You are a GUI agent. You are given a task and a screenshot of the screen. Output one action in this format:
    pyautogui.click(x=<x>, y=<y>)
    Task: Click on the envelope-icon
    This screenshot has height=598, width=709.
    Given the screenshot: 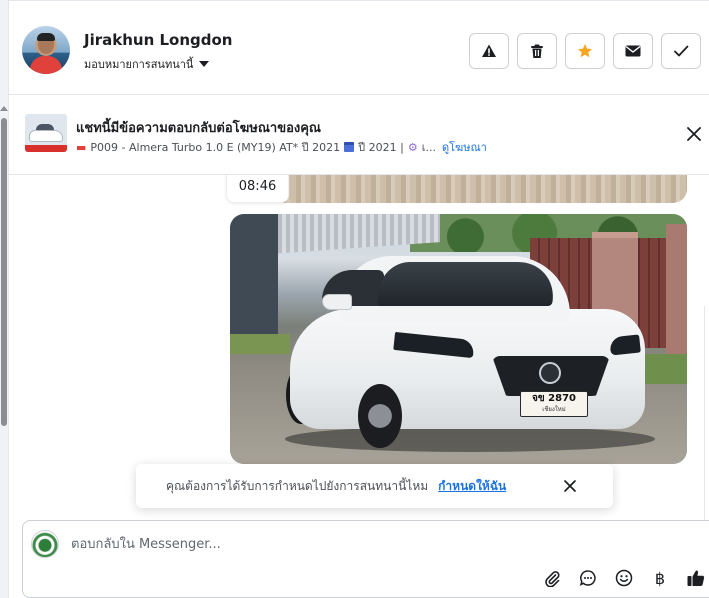 What is the action you would take?
    pyautogui.click(x=633, y=51)
    